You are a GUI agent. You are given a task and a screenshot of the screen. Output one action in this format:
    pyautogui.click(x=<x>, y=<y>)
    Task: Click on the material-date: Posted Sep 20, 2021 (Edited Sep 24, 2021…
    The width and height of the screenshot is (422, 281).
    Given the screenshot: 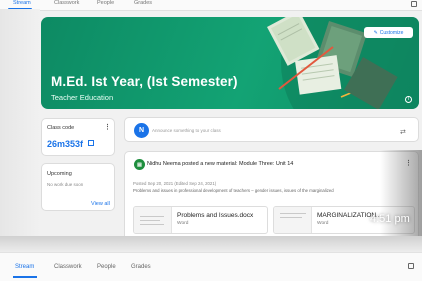 What is the action you would take?
    pyautogui.click(x=175, y=183)
    